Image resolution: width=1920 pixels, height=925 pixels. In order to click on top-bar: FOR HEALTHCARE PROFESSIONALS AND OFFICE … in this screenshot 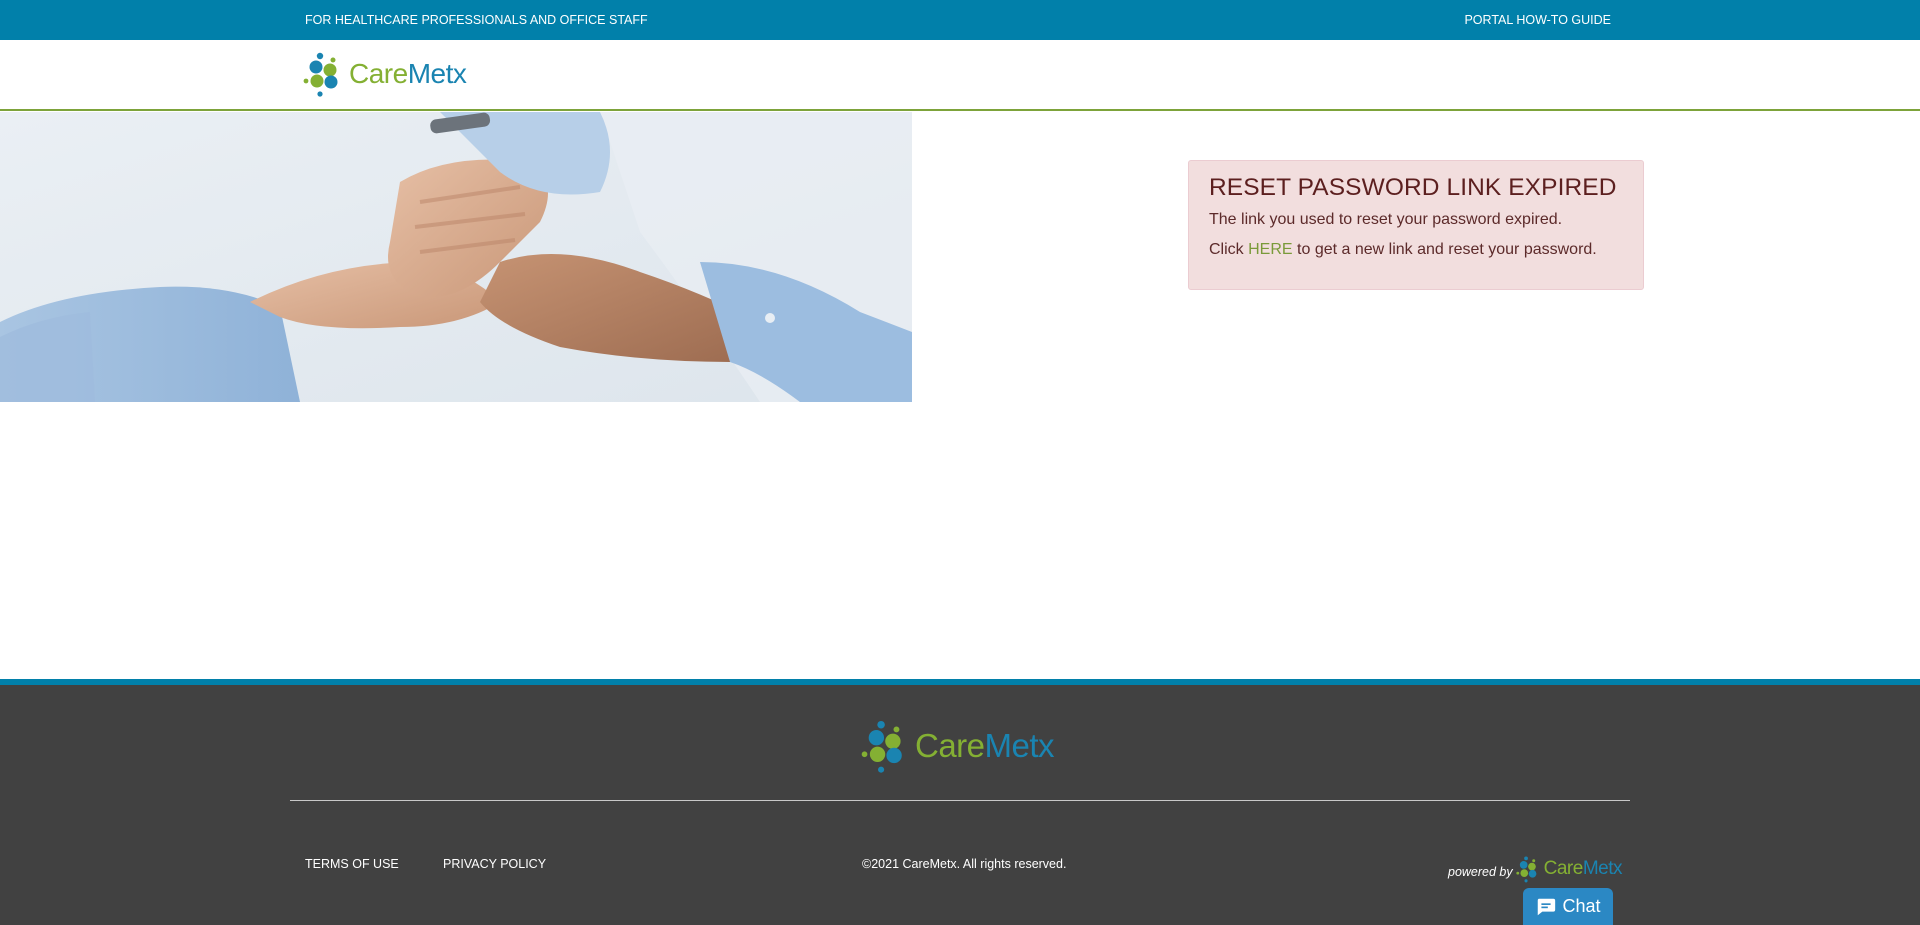, I will do `click(960, 20)`.